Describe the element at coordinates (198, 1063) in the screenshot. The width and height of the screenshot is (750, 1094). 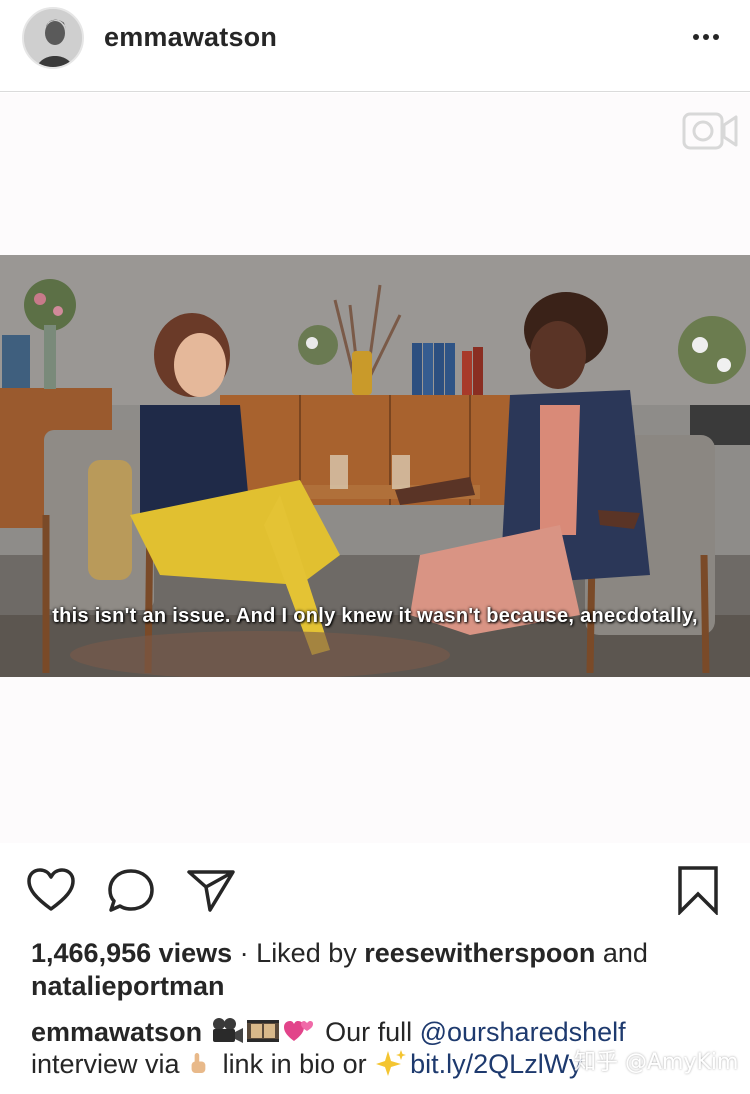
I see `pointing-up-emoji` at that location.